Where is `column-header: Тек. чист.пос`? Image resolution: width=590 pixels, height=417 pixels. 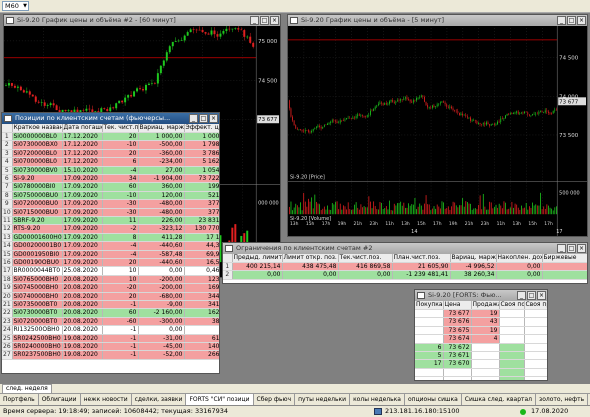
column-header: Тек. чист.пос is located at coordinates (120, 128).